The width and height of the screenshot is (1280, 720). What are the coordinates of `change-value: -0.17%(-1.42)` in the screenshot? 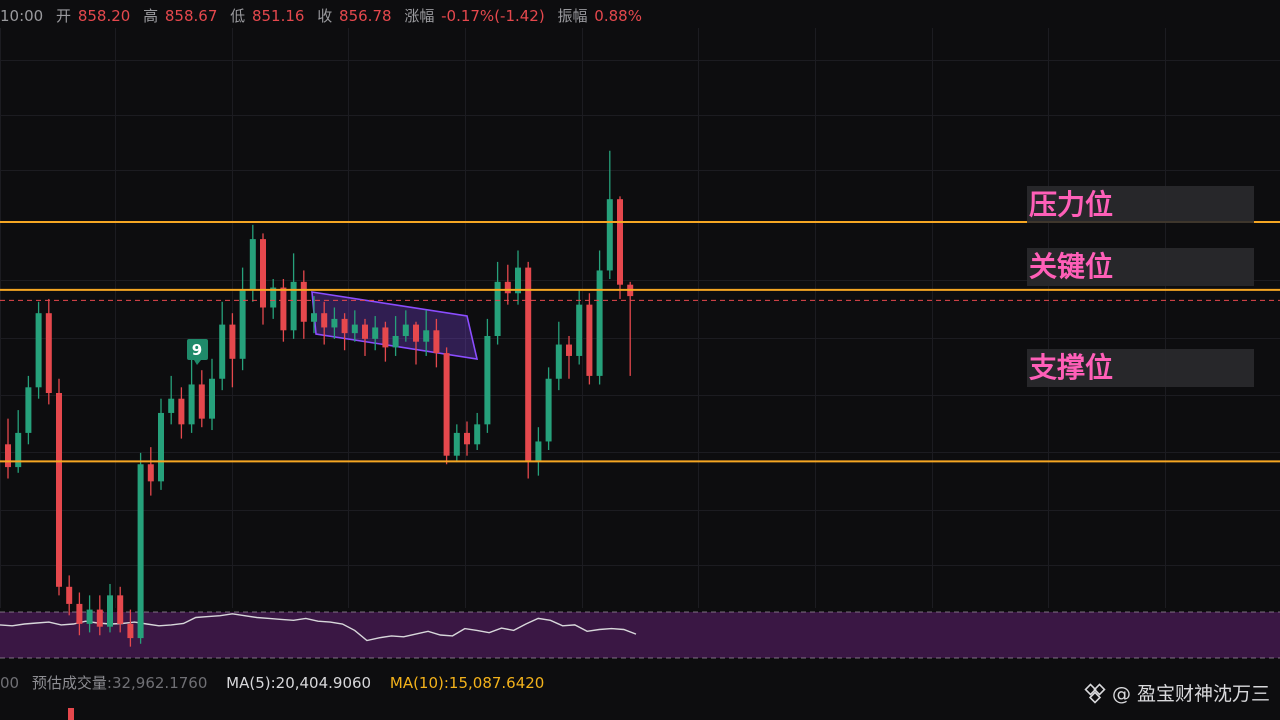 It's located at (493, 16).